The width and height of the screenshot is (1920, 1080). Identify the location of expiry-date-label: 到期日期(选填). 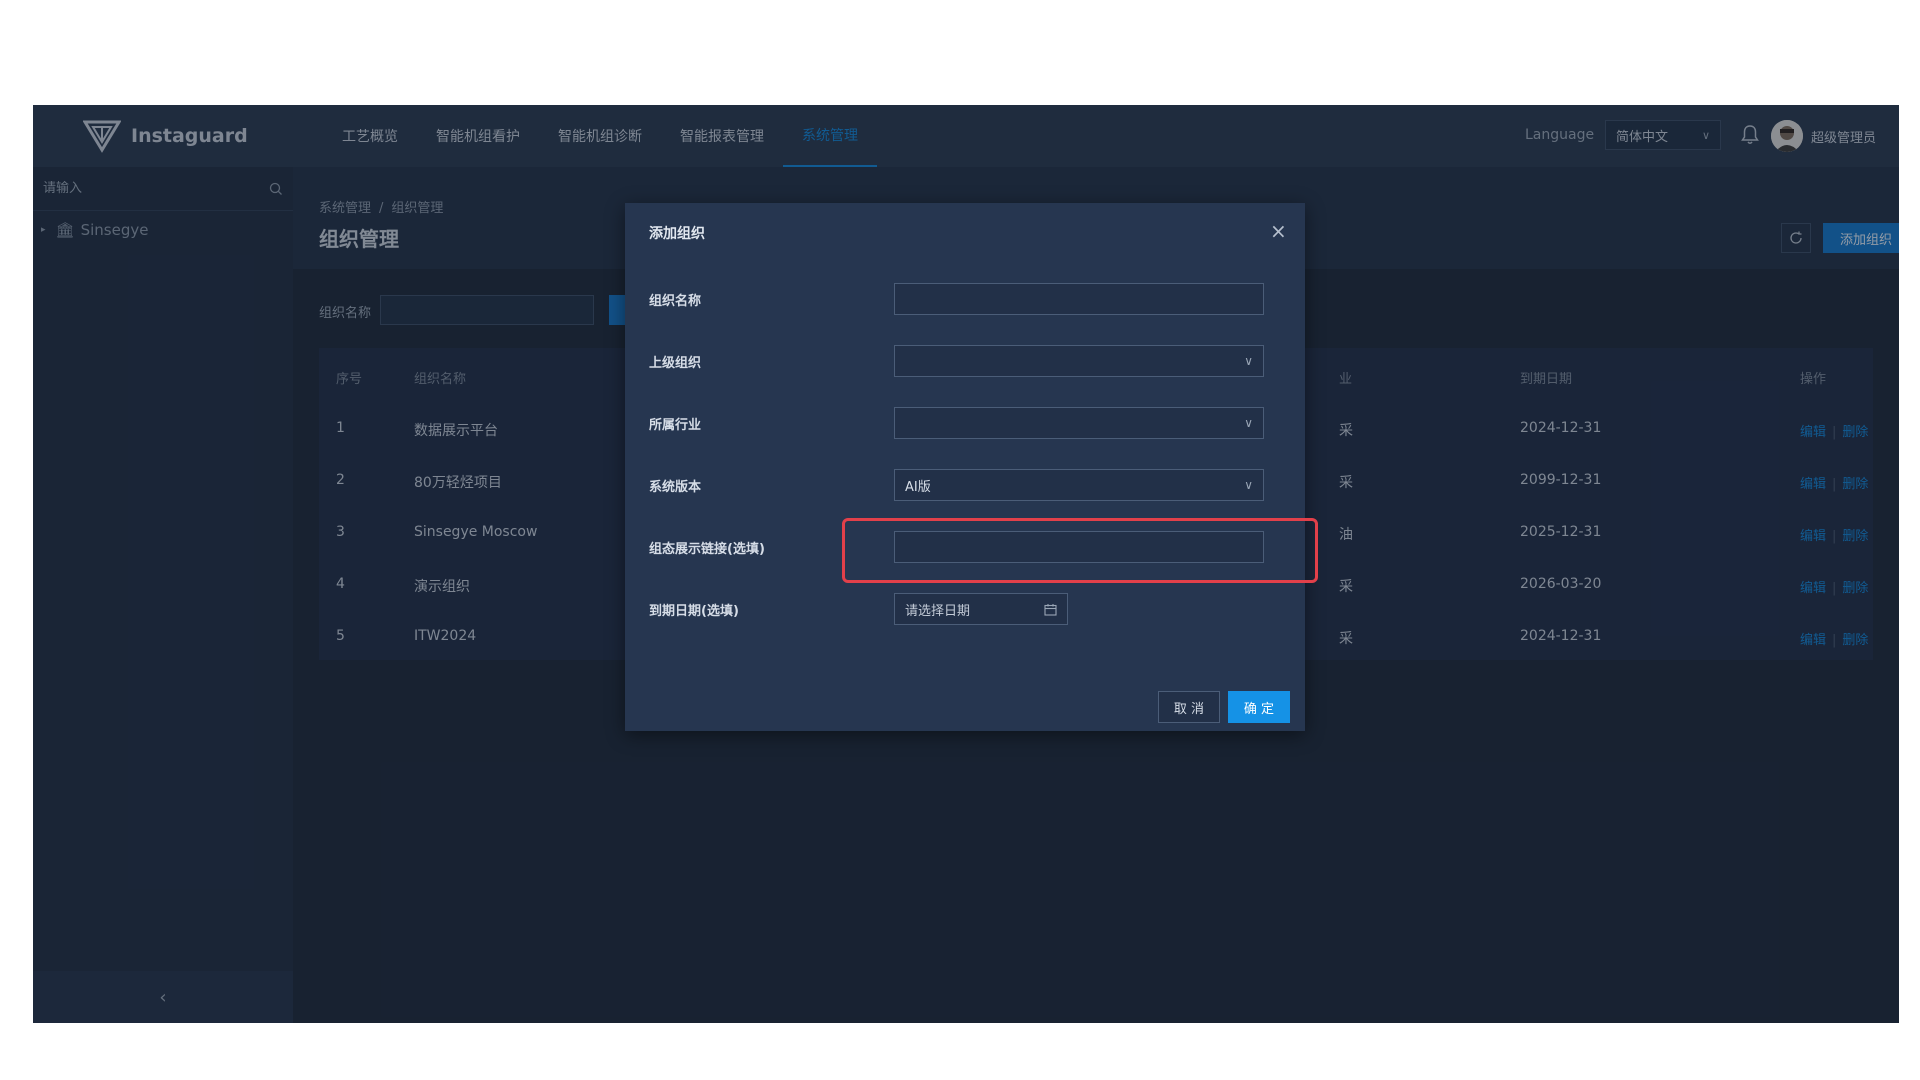
(694, 611).